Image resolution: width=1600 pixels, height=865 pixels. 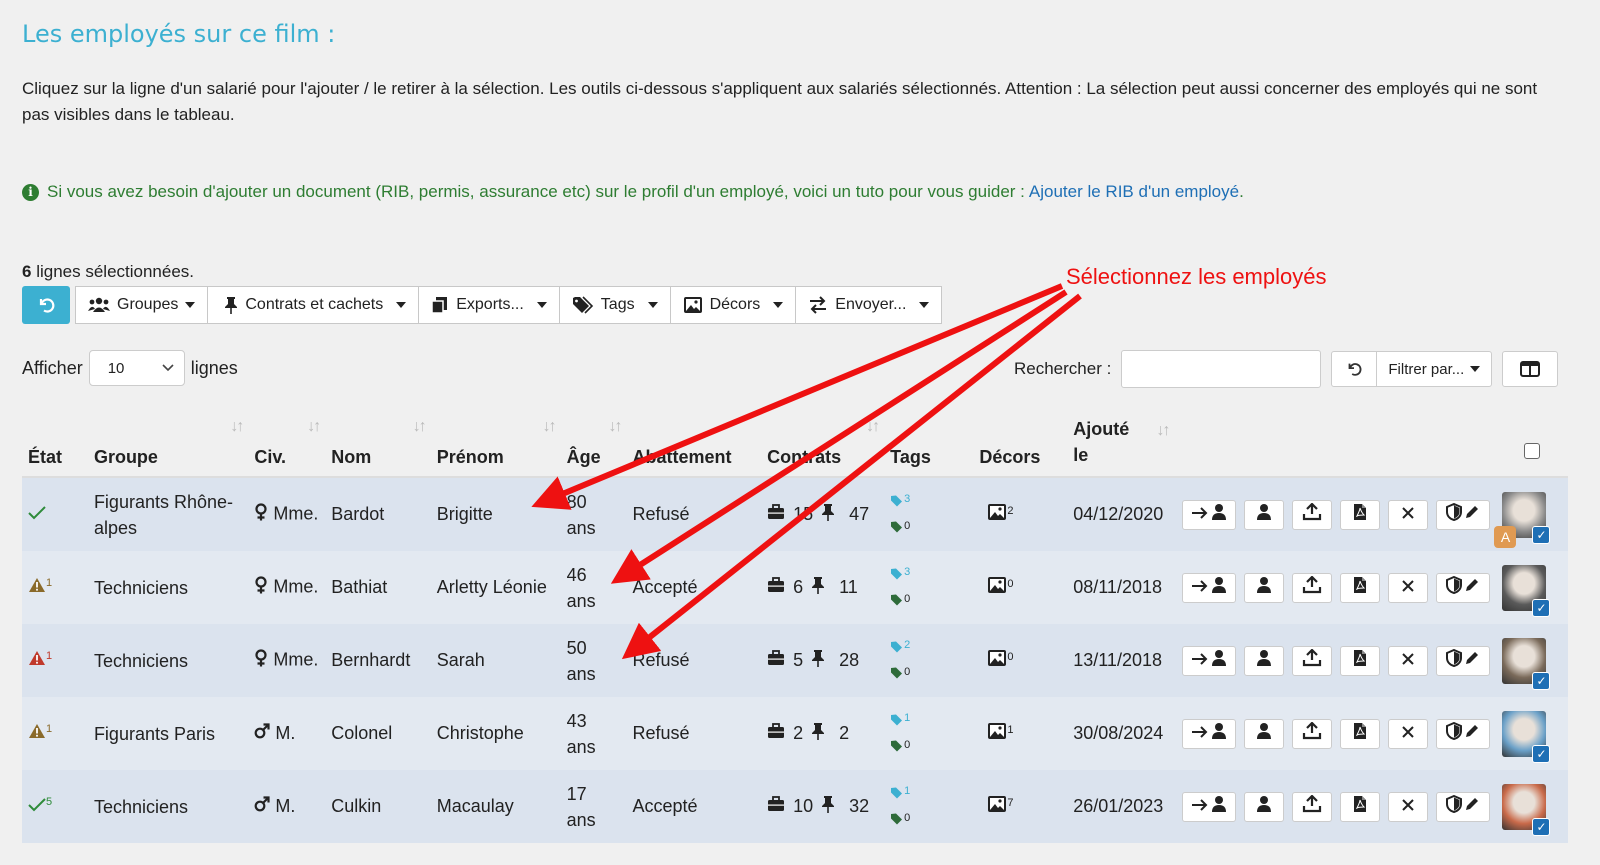 What do you see at coordinates (285, 805) in the screenshot?
I see `civ-text: M.` at bounding box center [285, 805].